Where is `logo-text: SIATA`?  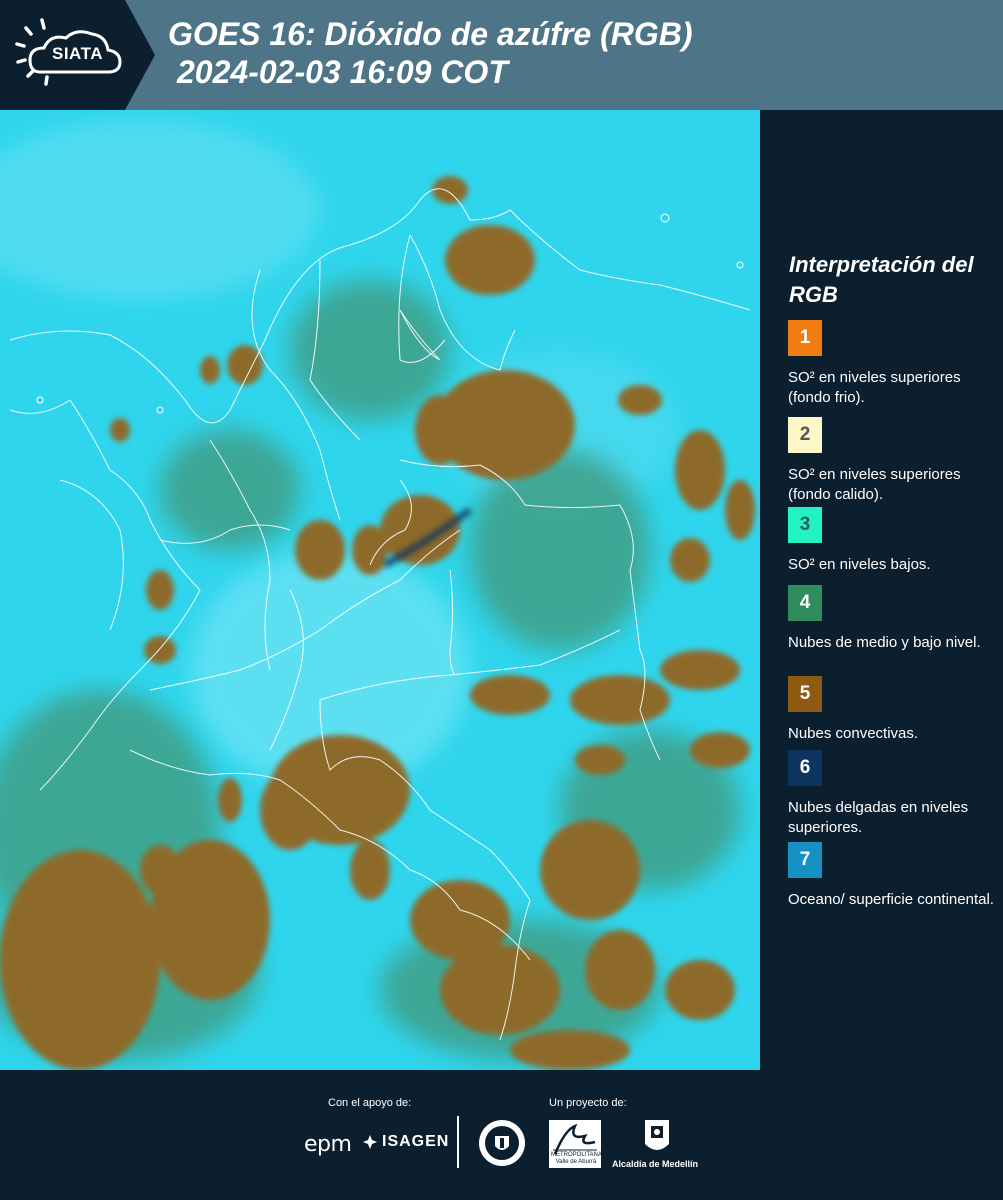
logo-text: SIATA is located at coordinates (77, 53).